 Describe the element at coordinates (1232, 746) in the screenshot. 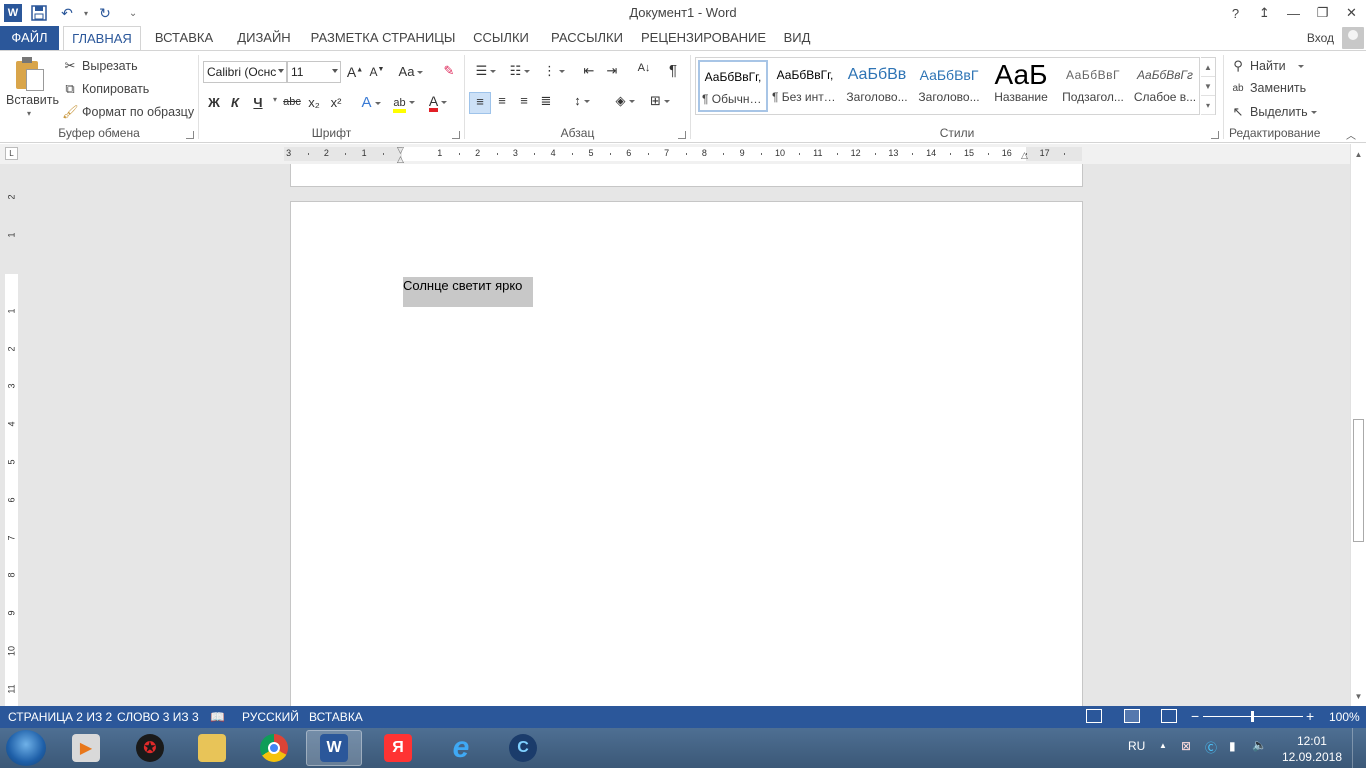

I see `battery-icon: ▮` at that location.